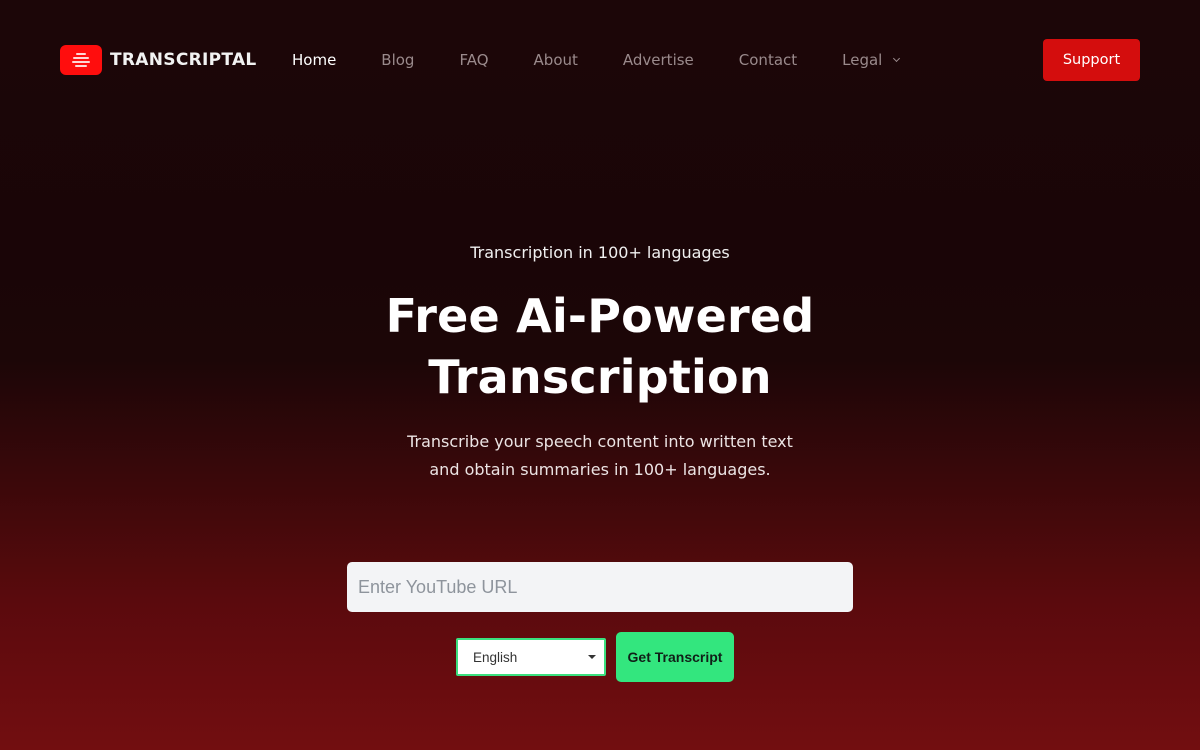  I want to click on nav-item-legal: Legal, so click(871, 60).